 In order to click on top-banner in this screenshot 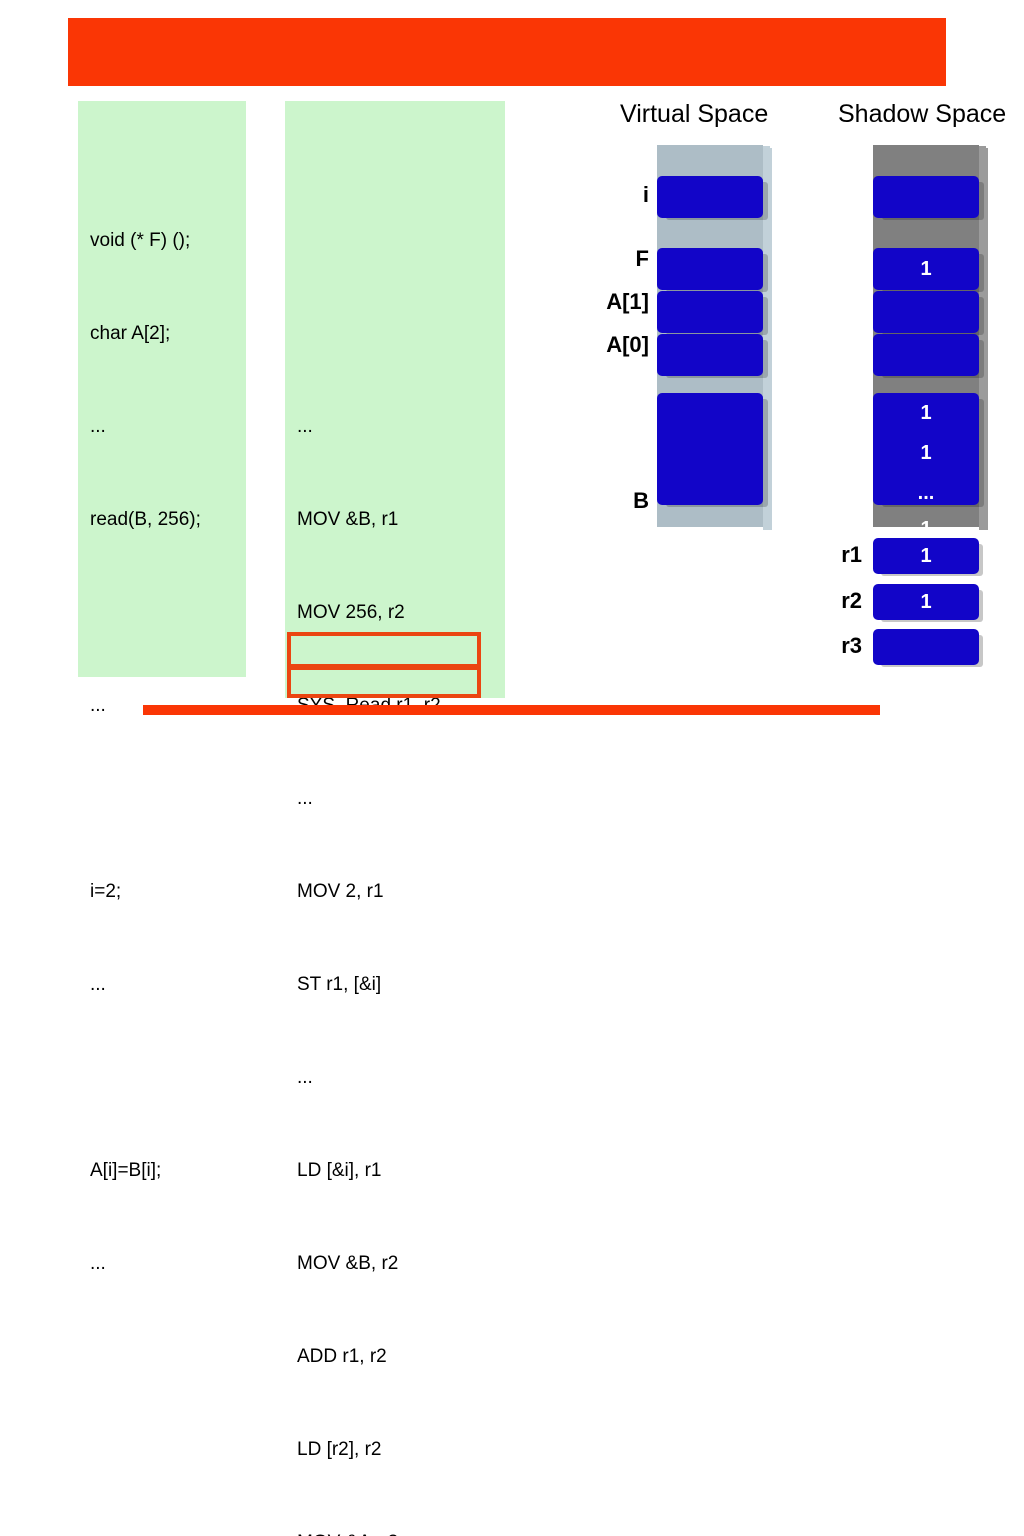, I will do `click(507, 52)`.